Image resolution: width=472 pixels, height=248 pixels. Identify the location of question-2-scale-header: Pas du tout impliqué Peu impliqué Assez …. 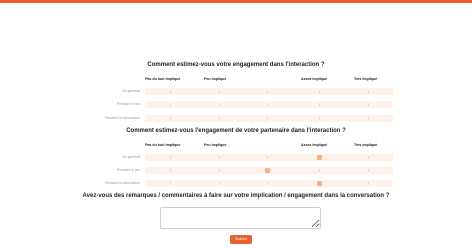
(269, 146).